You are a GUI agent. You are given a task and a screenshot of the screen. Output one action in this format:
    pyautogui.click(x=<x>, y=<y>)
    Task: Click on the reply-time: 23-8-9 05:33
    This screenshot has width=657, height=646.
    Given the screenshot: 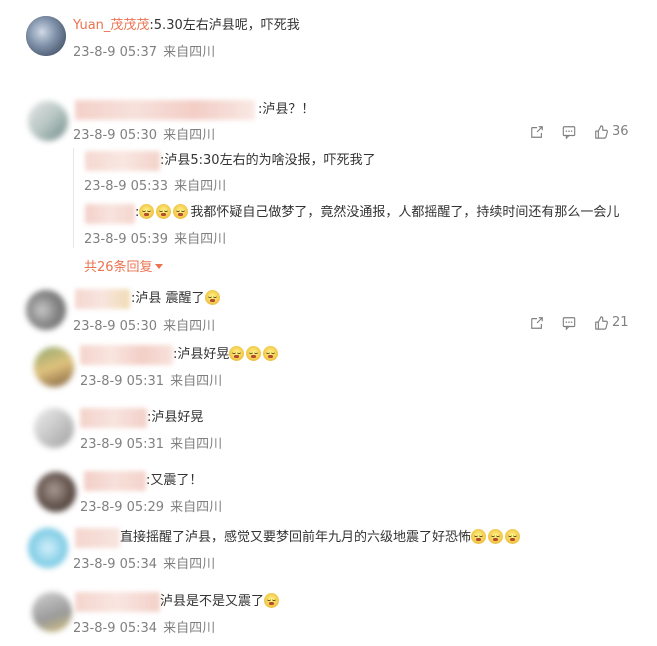 What is the action you would take?
    pyautogui.click(x=126, y=186)
    